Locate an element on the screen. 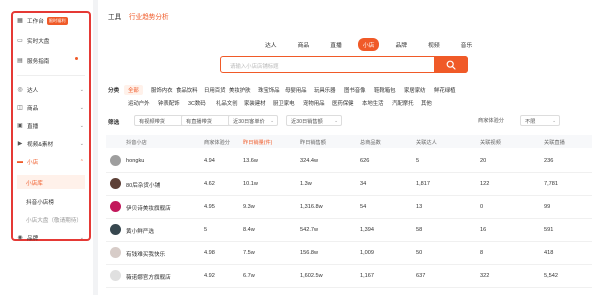  tab-live: 直播 is located at coordinates (336, 44).